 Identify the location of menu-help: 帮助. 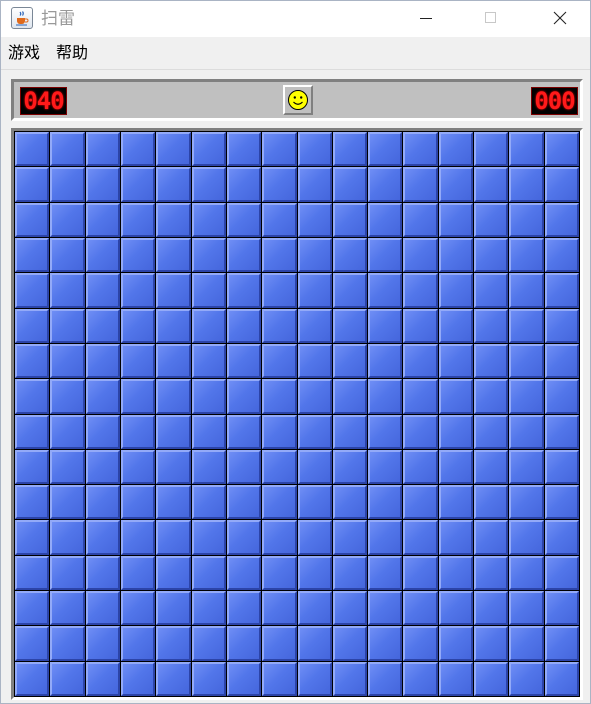
(72, 53).